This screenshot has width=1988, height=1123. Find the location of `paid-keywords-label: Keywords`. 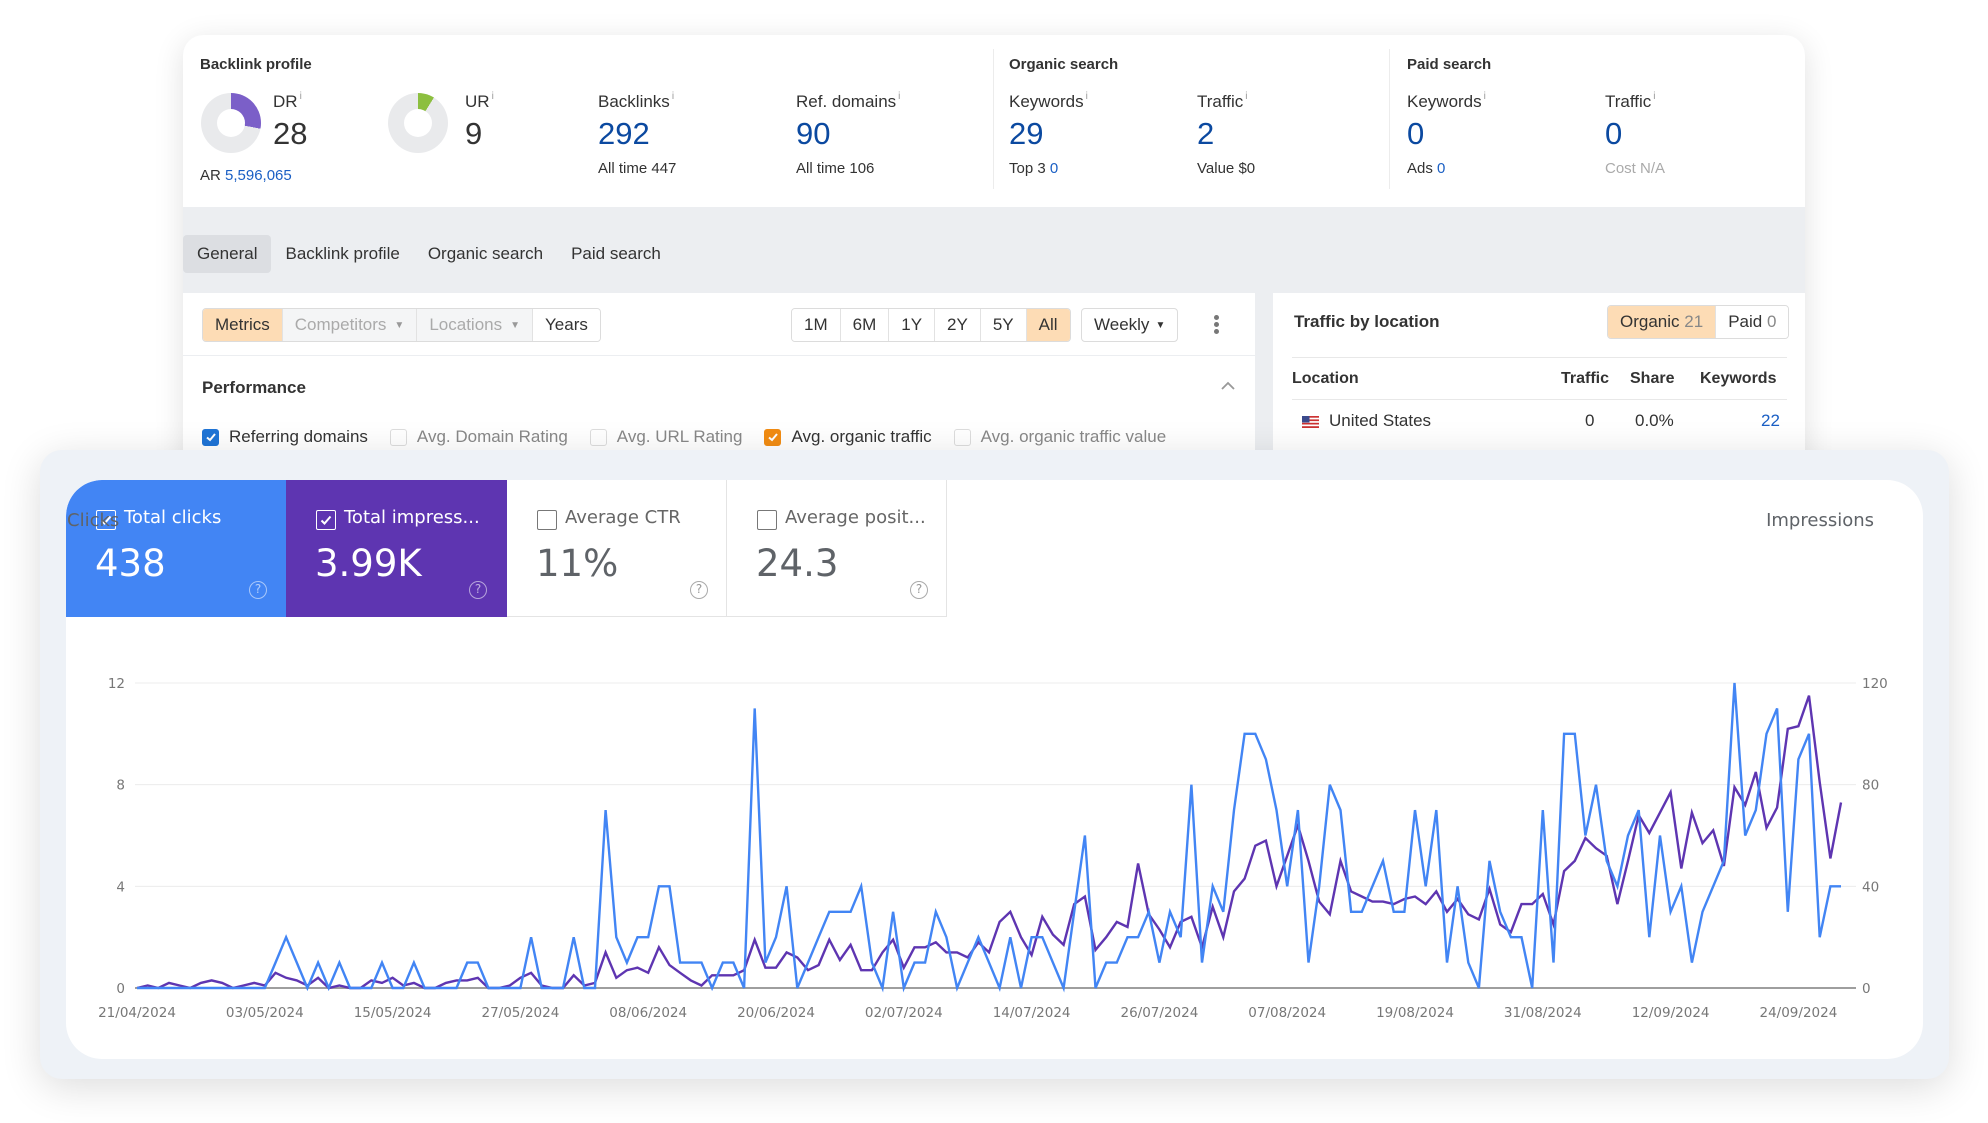

paid-keywords-label: Keywords is located at coordinates (1444, 101).